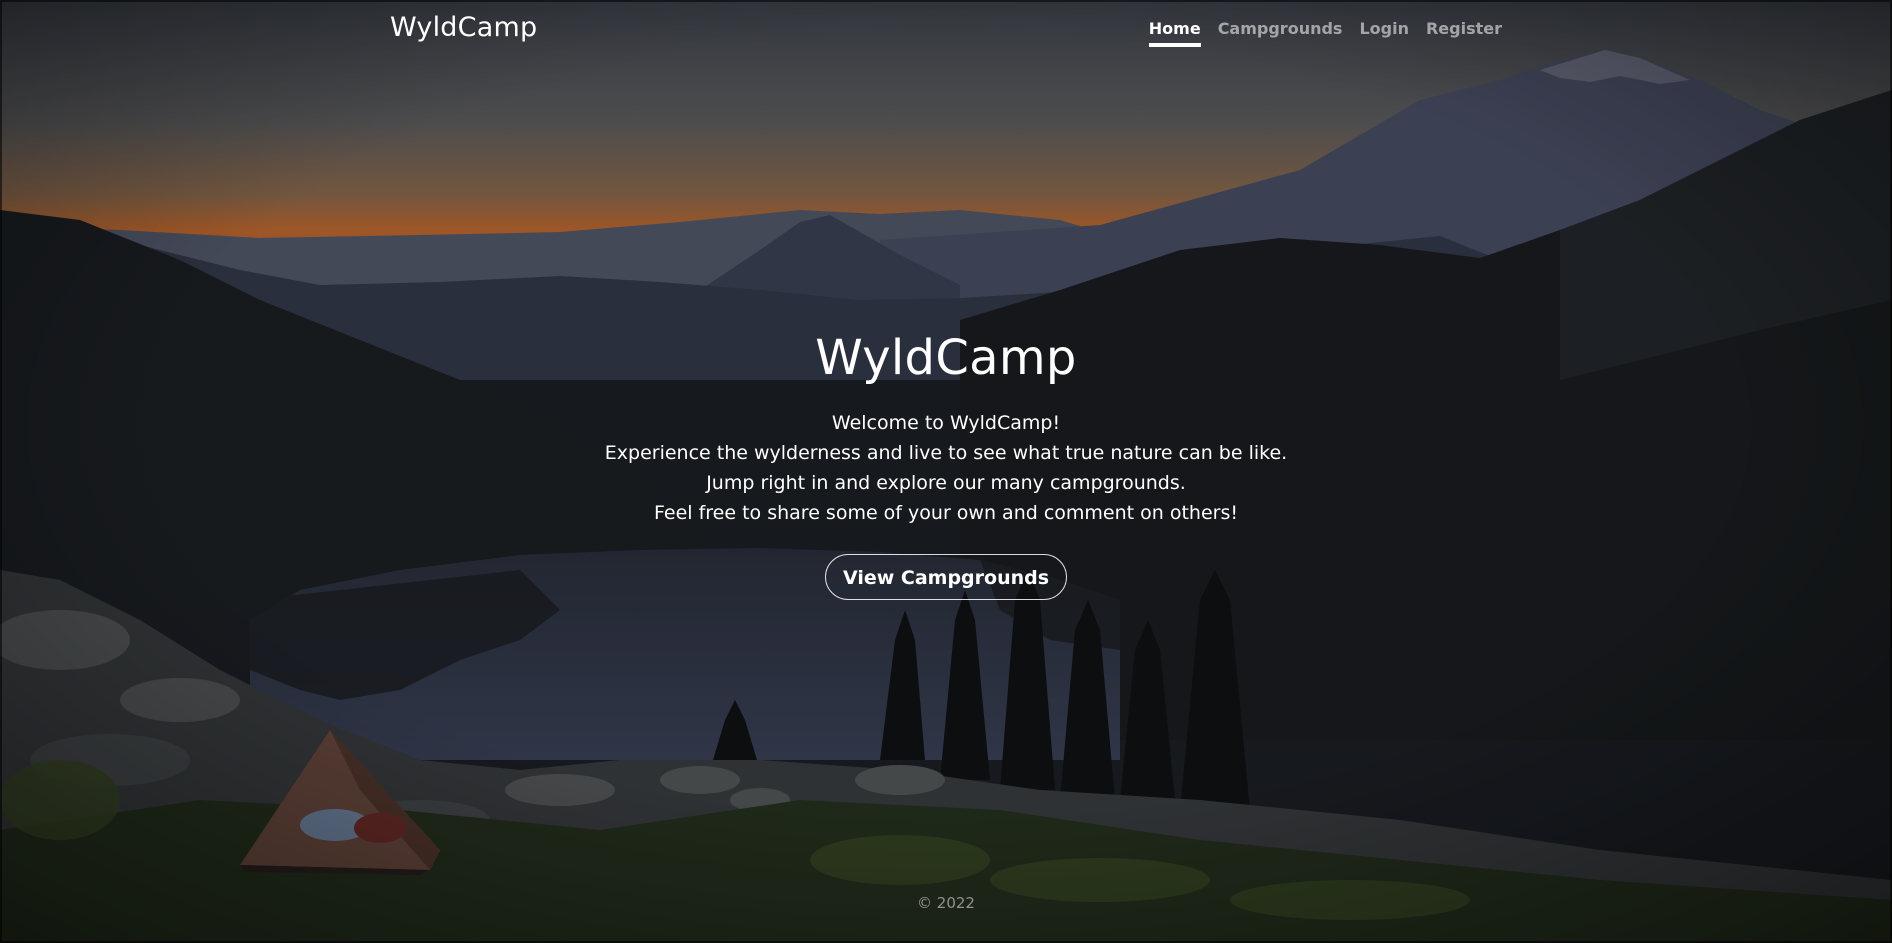 The image size is (1892, 943). What do you see at coordinates (463, 27) in the screenshot?
I see `brand-logo-text: WyldCamp` at bounding box center [463, 27].